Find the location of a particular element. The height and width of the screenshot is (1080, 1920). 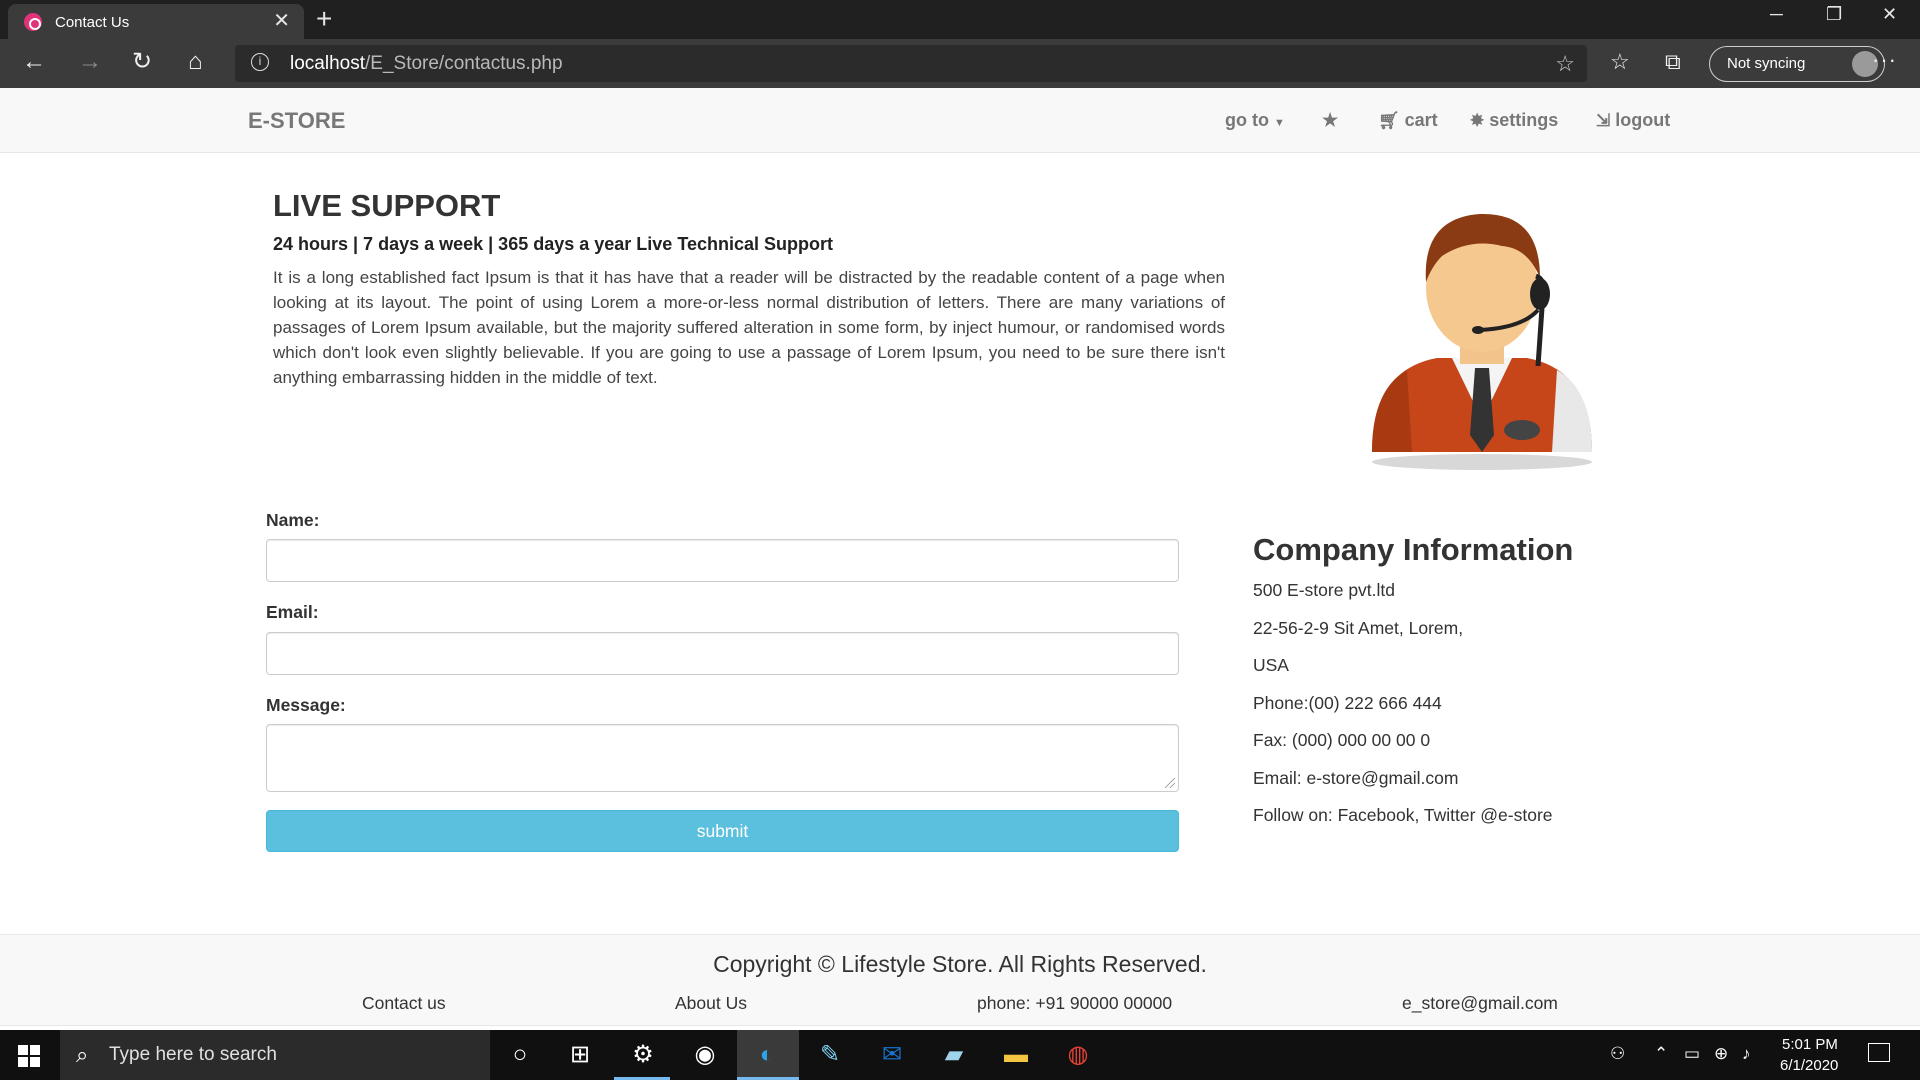

company-social: Follow on: Facebook, Twitter @e-store is located at coordinates (1403, 815).